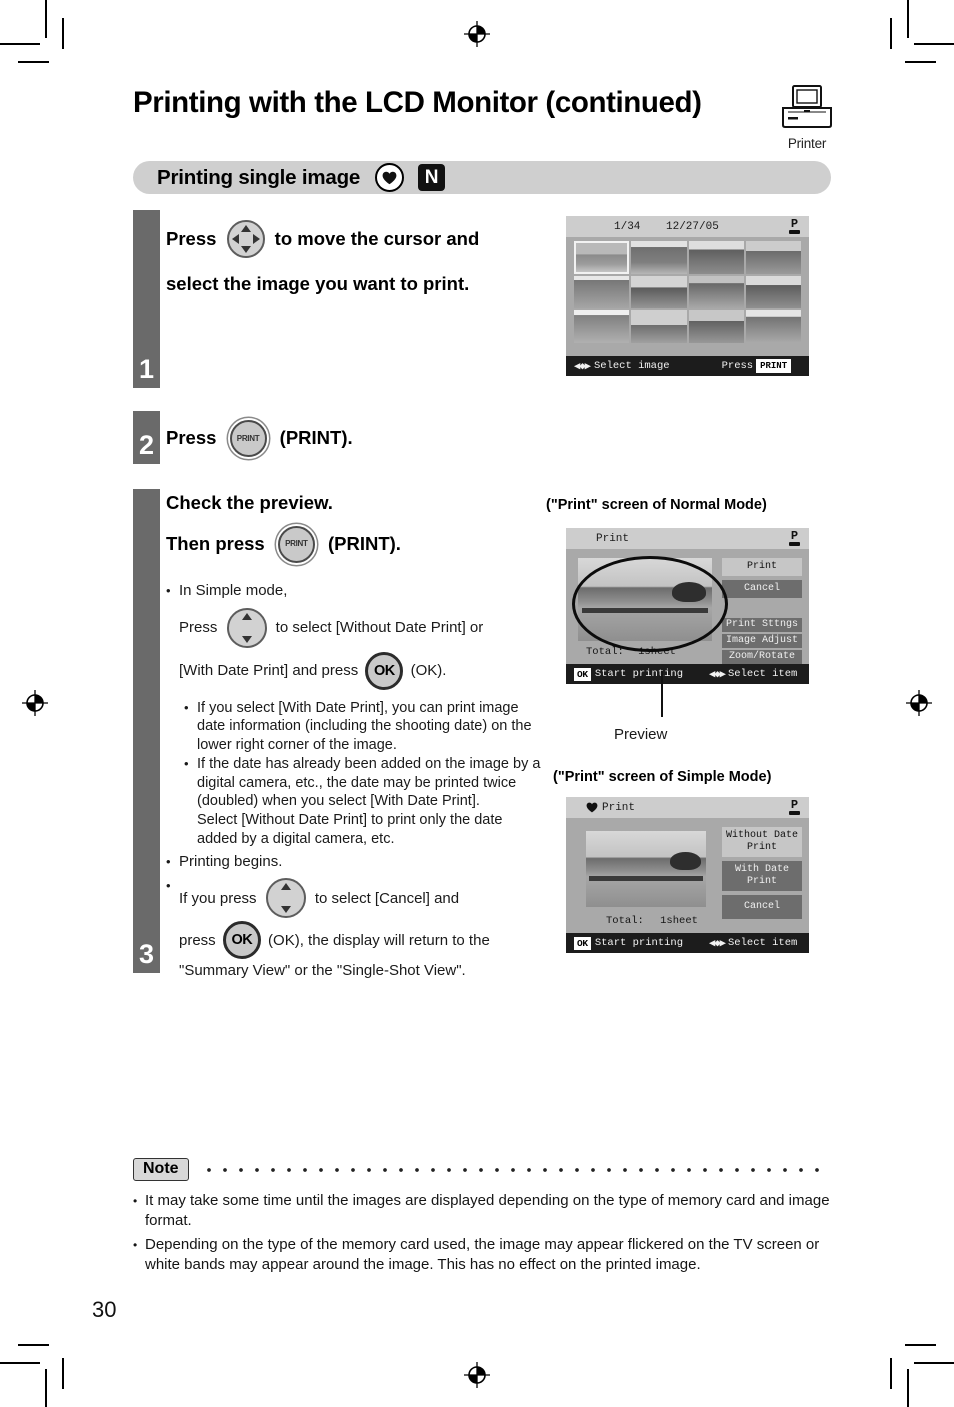  Describe the element at coordinates (477, 1375) in the screenshot. I see `registration-mark-bottom` at that location.